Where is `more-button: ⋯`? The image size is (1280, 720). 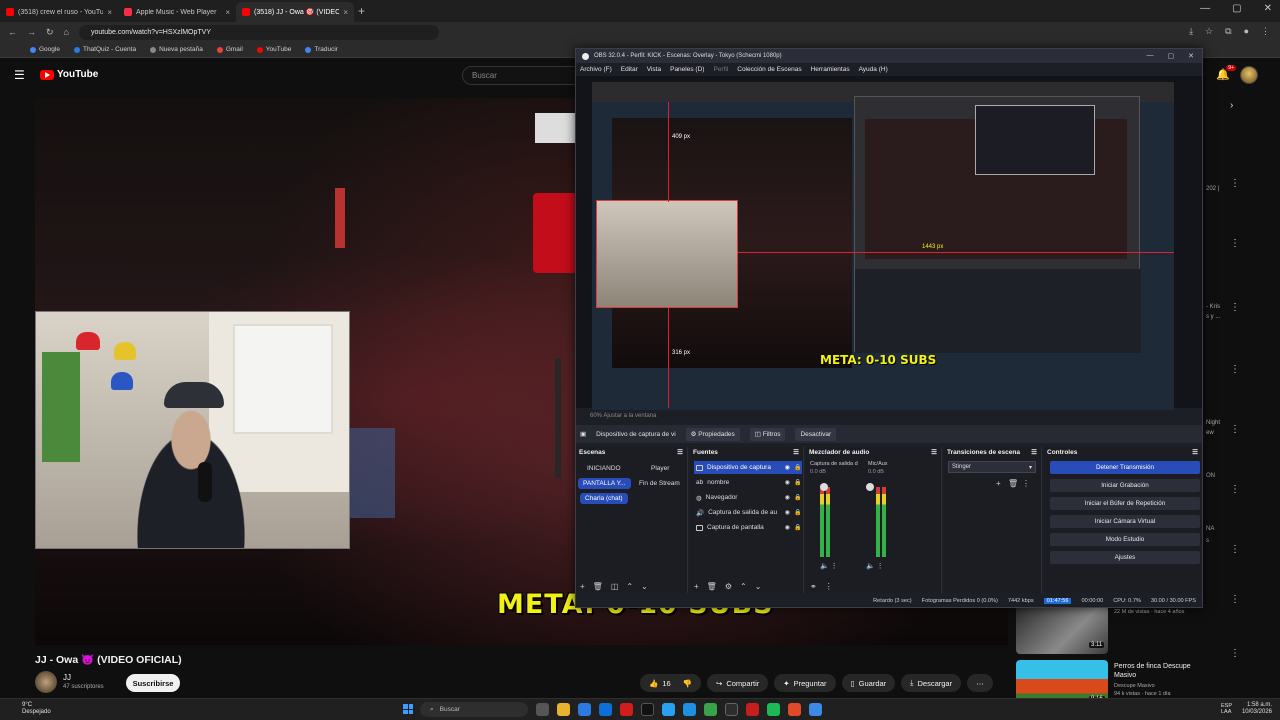 more-button: ⋯ is located at coordinates (980, 683).